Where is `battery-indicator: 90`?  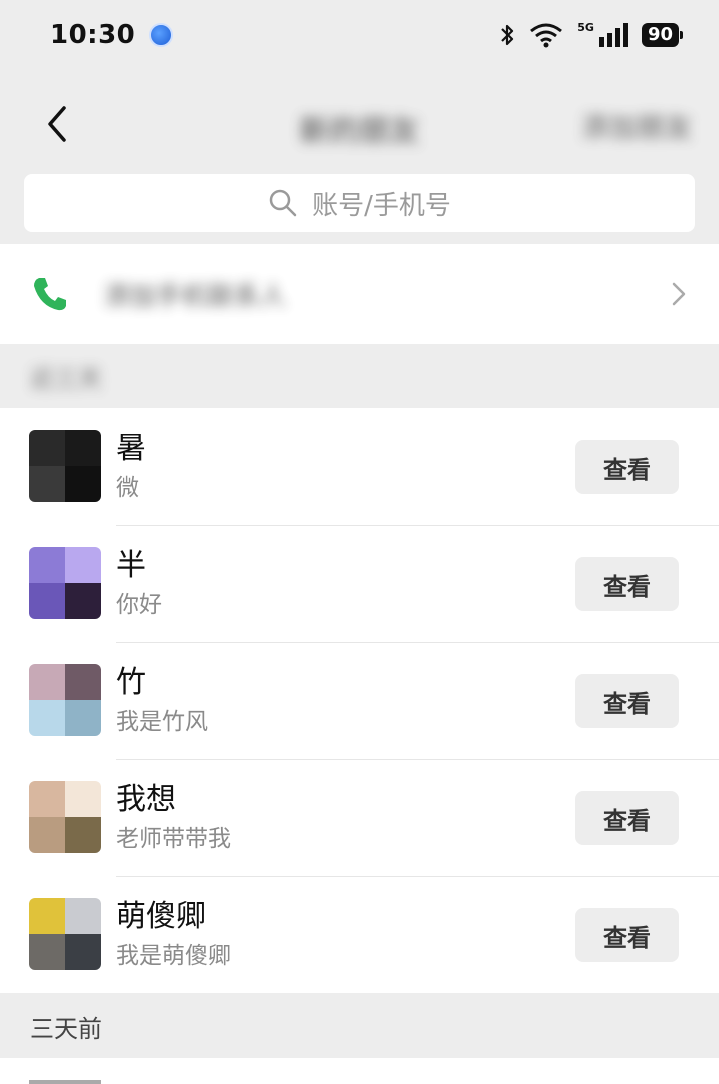
battery-indicator: 90 is located at coordinates (662, 35).